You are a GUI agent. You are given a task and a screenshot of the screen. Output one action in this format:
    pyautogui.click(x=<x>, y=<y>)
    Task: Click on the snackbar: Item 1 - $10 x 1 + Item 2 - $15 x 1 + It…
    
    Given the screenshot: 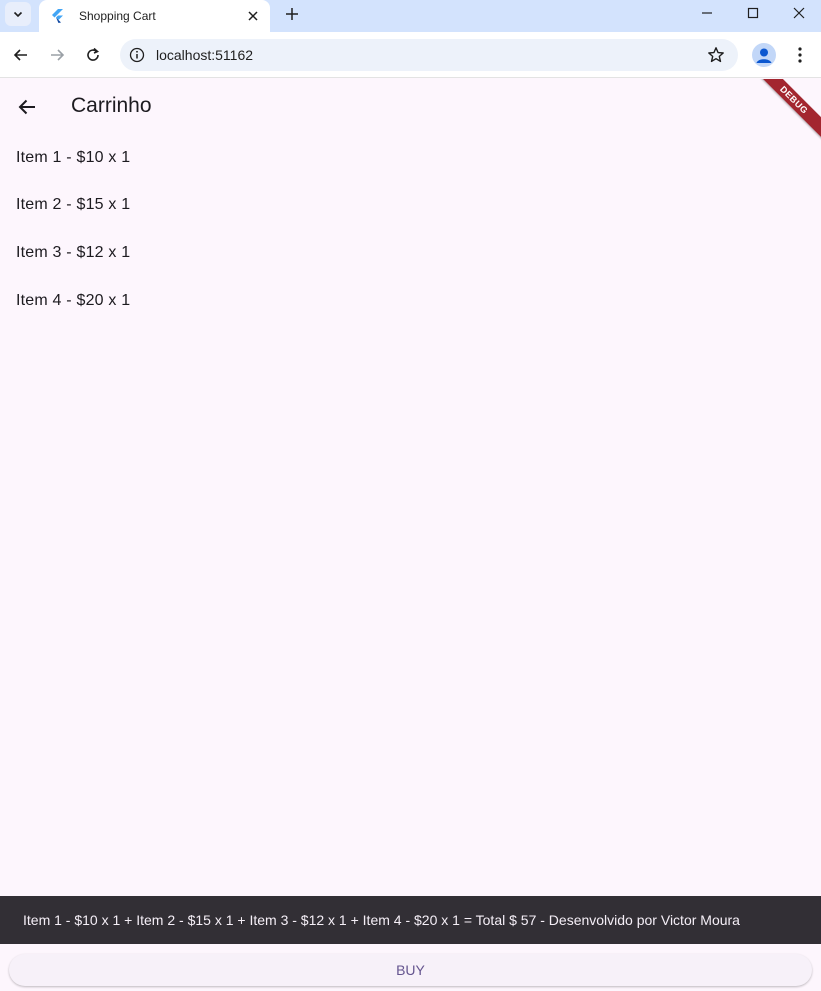 What is the action you would take?
    pyautogui.click(x=410, y=920)
    